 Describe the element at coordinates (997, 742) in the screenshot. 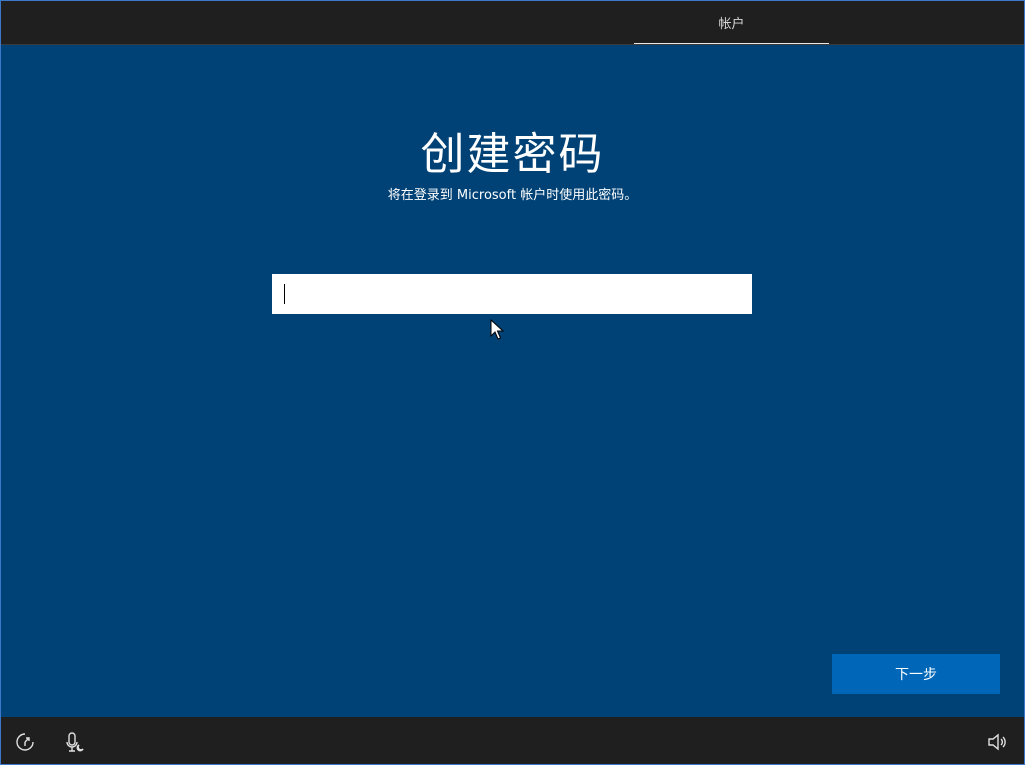

I see `volume-icon` at that location.